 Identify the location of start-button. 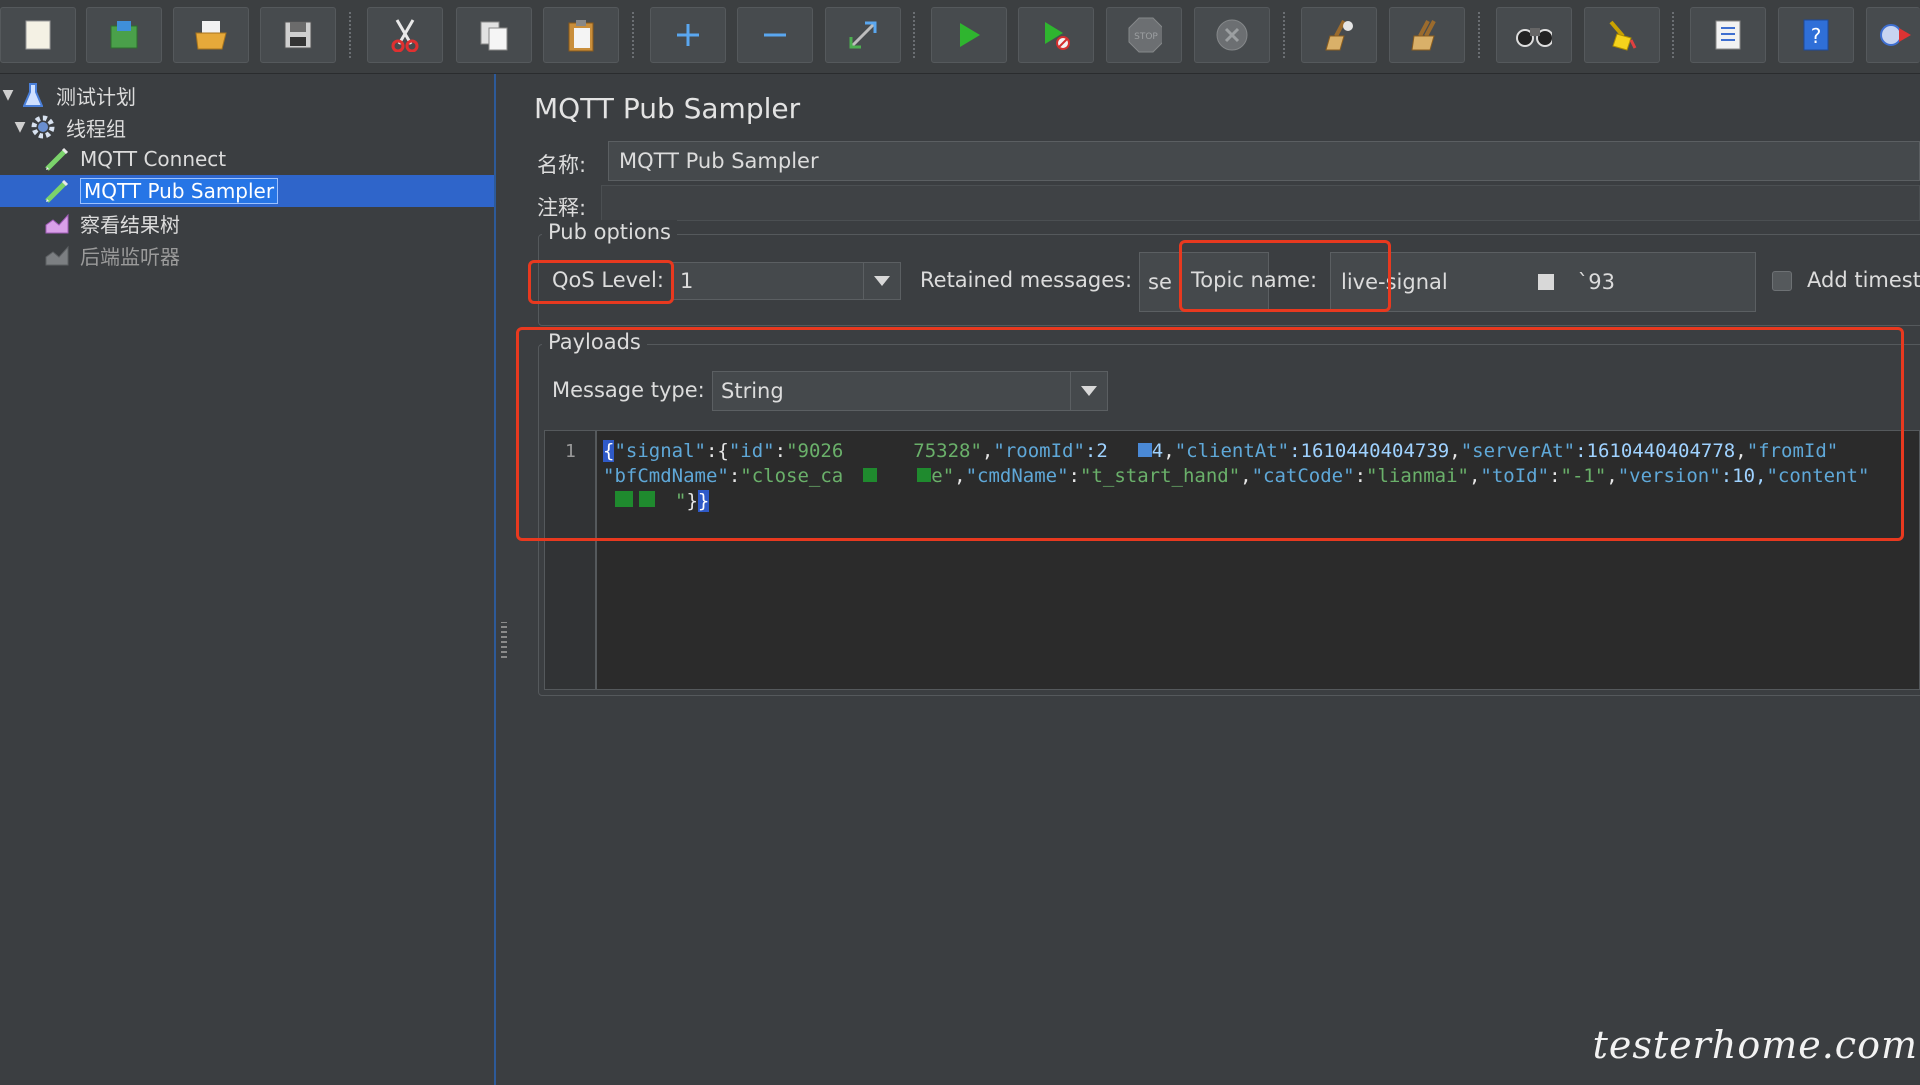
(969, 35).